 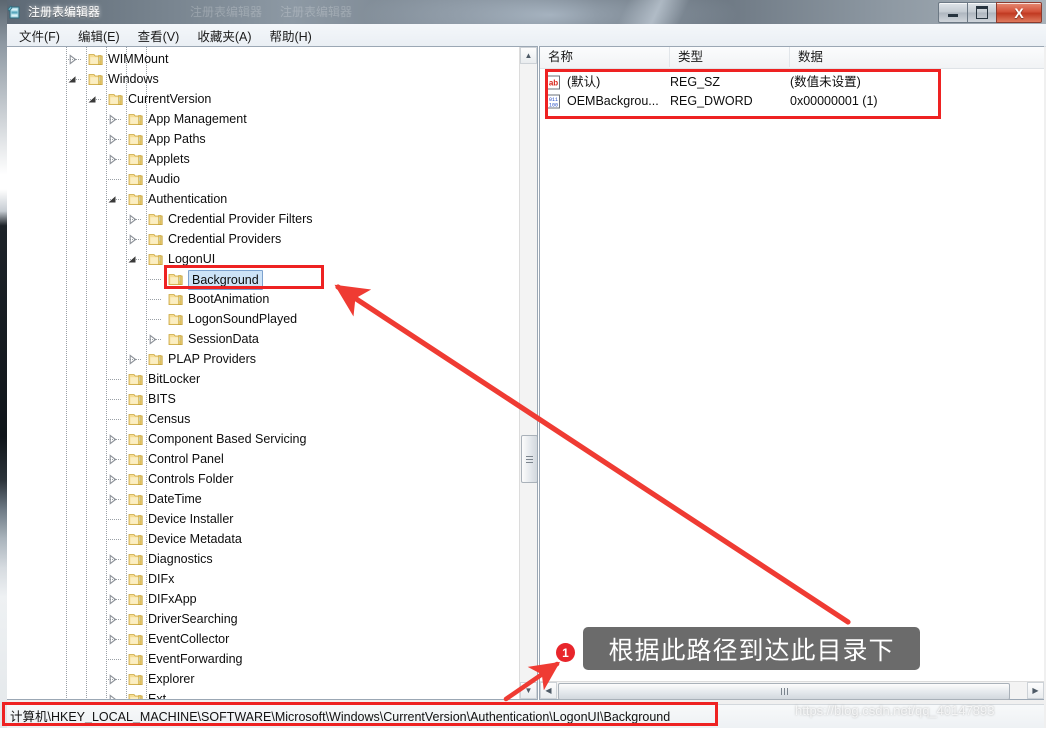 I want to click on menu-view: 查看(V), so click(x=159, y=35).